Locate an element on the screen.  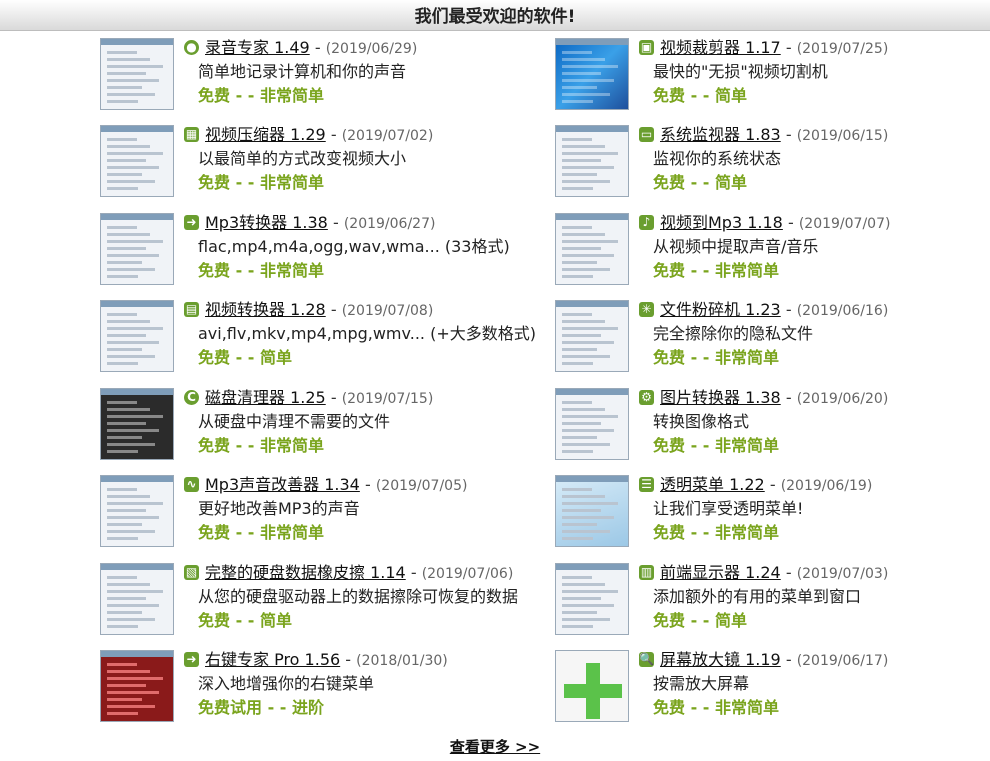
software-title-line: 视频转换器 1.28 - (2019/07/08) is located at coordinates (319, 310).